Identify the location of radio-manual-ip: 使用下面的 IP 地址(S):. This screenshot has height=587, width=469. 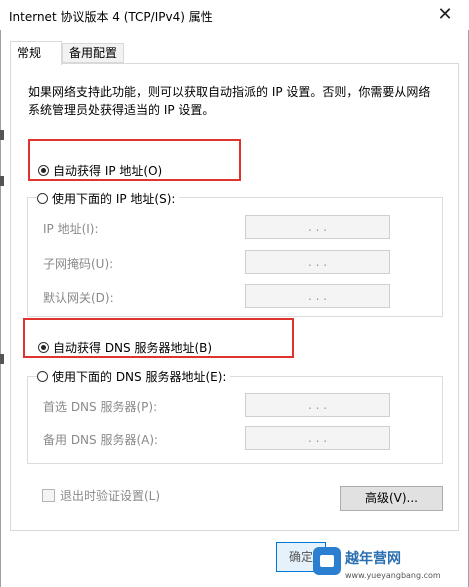
(108, 198).